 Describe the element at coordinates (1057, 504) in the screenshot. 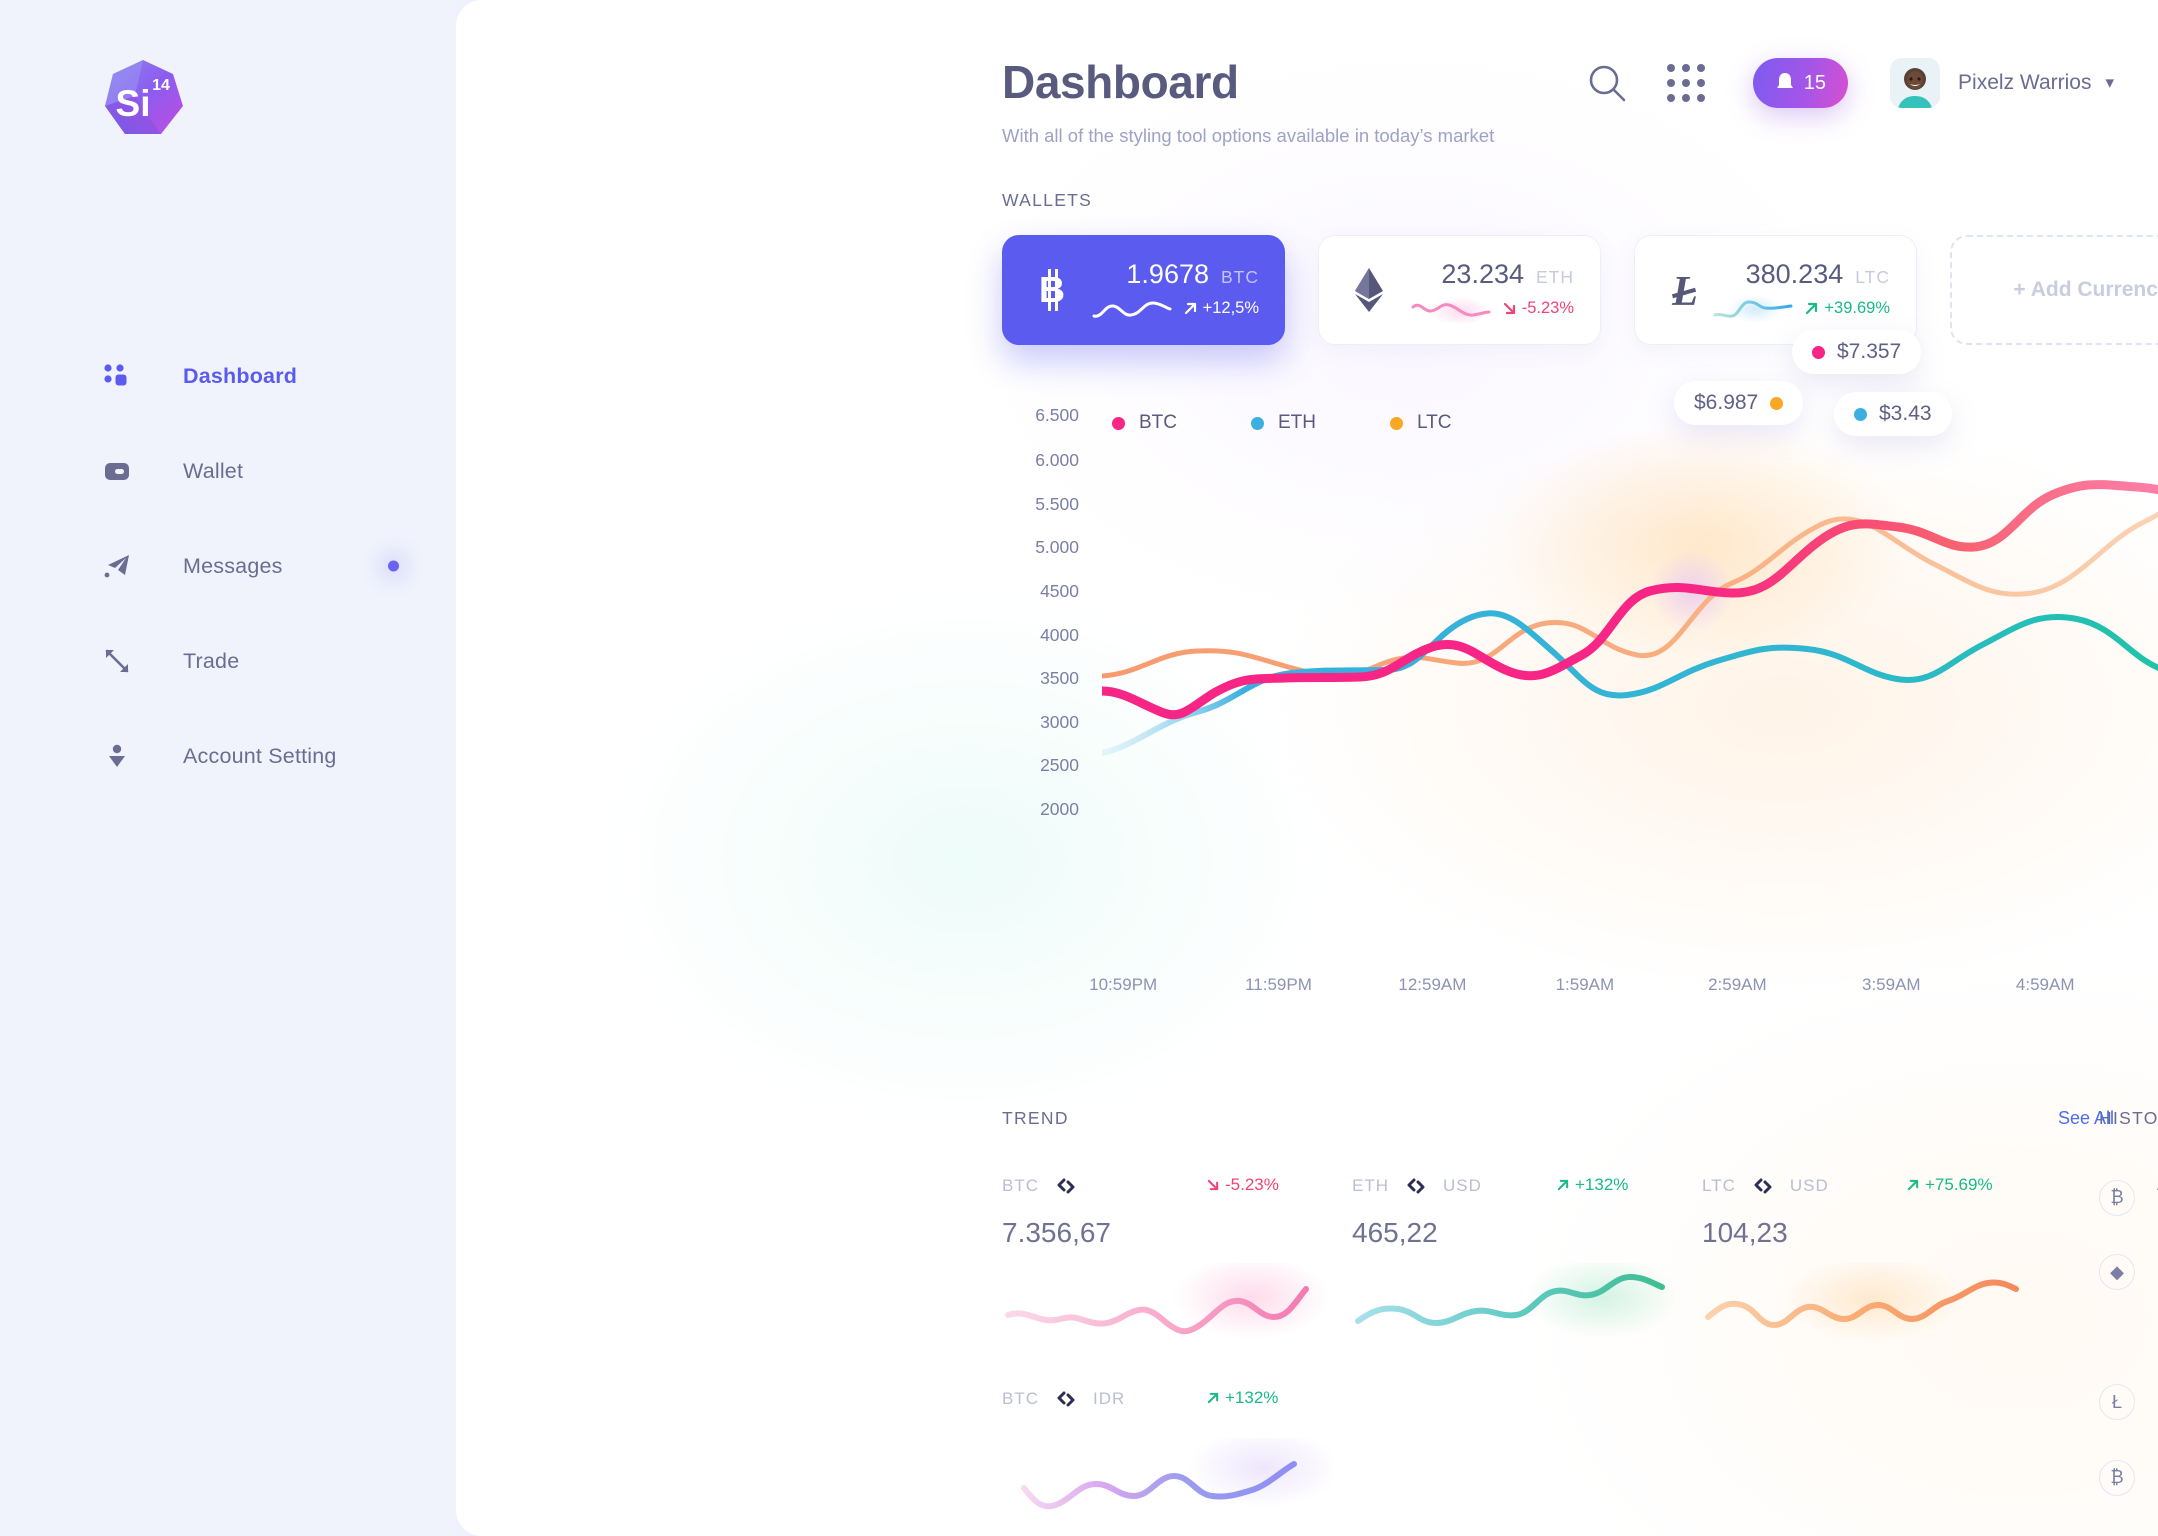

I see `y-tick: 5.500` at that location.